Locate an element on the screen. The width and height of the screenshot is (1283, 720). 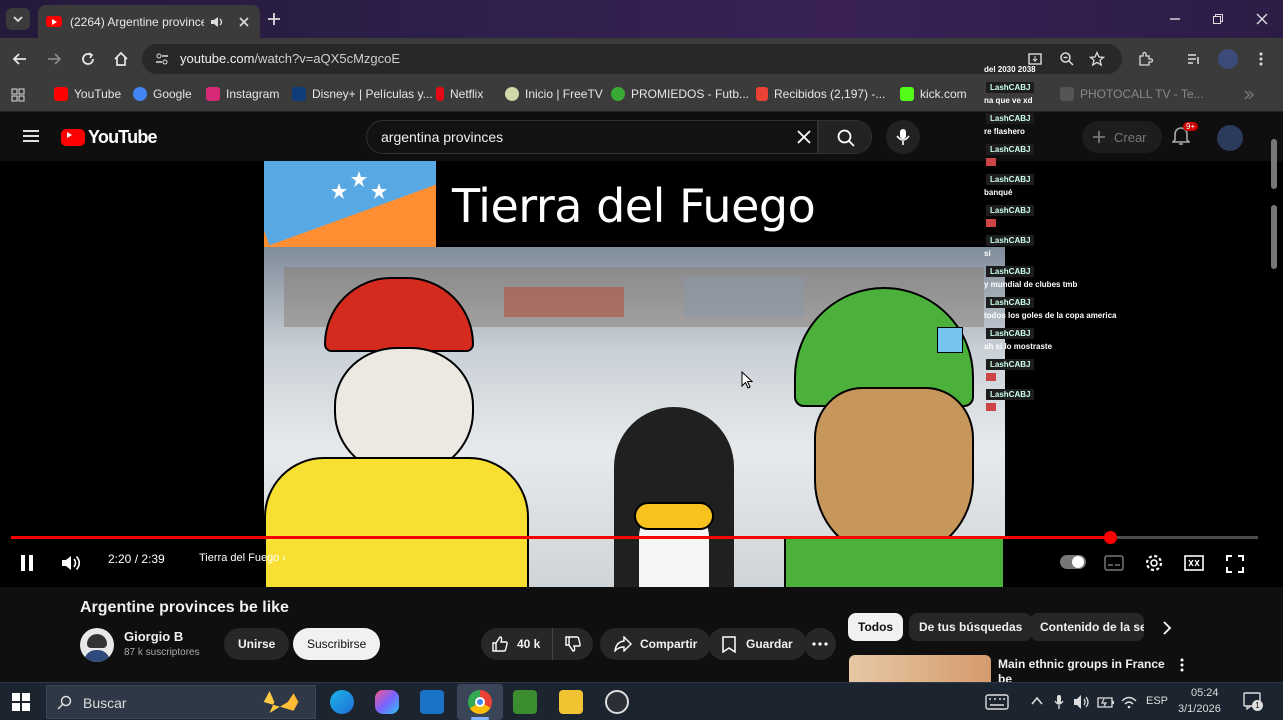
more-vertical-icon is located at coordinates (1182, 665).